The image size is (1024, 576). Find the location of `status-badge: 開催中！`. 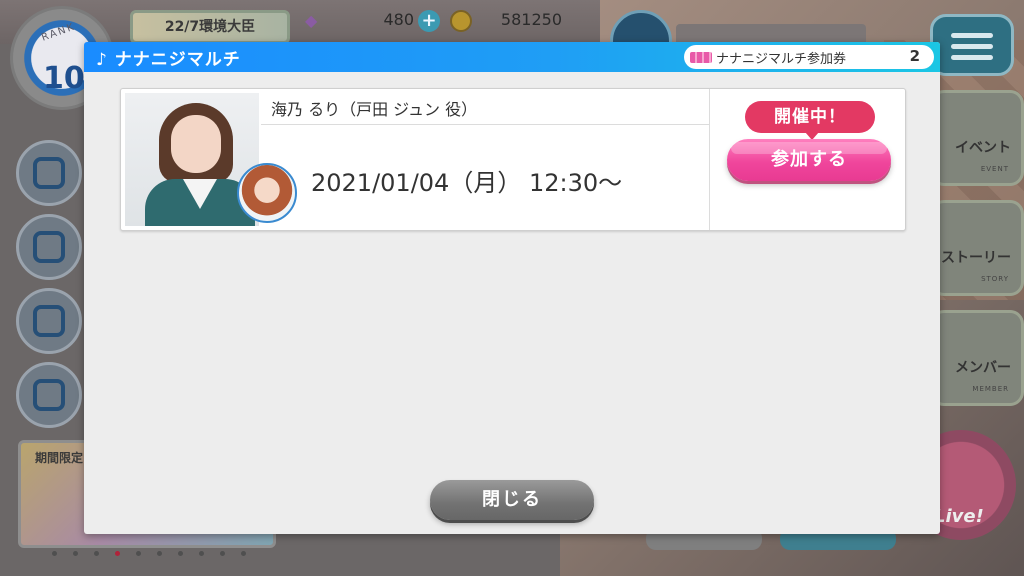

status-badge: 開催中！ is located at coordinates (810, 120).